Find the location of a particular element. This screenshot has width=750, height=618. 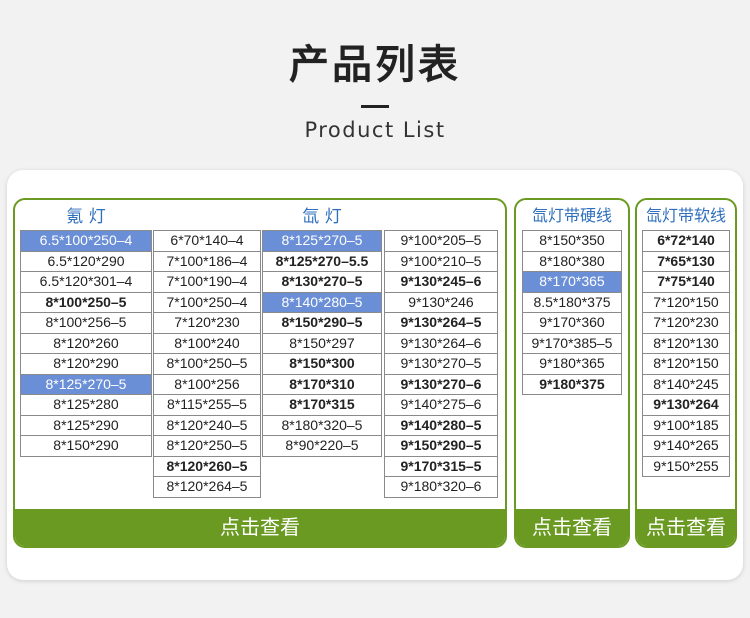

product-size-cell: 8*90*220–5 is located at coordinates (322, 446).